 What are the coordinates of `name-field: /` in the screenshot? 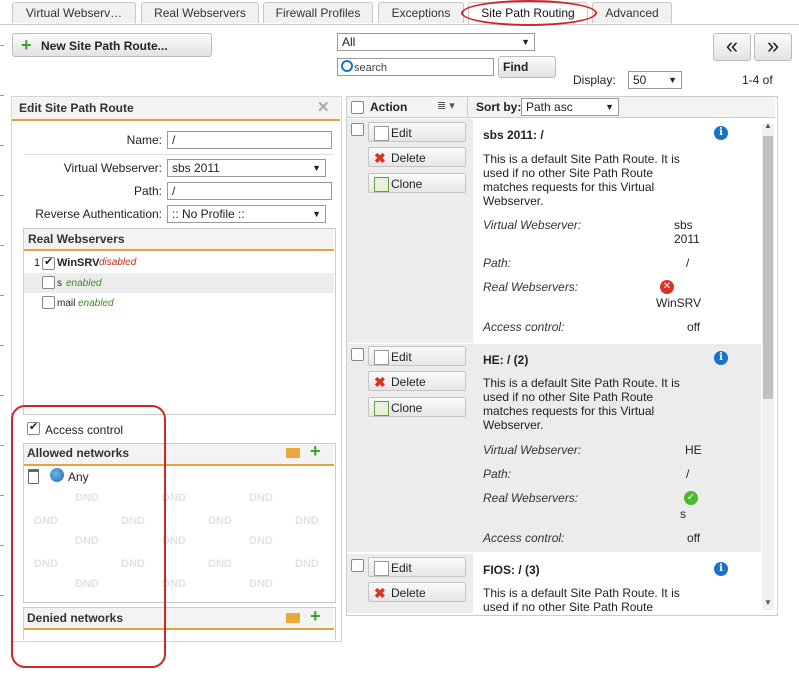 It's located at (249, 140).